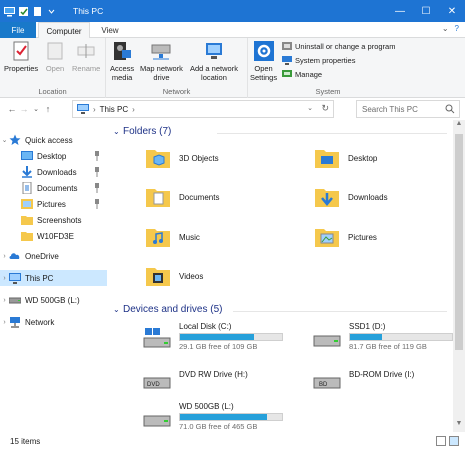  What do you see at coordinates (287, 60) in the screenshot?
I see `system-properties-icon` at bounding box center [287, 60].